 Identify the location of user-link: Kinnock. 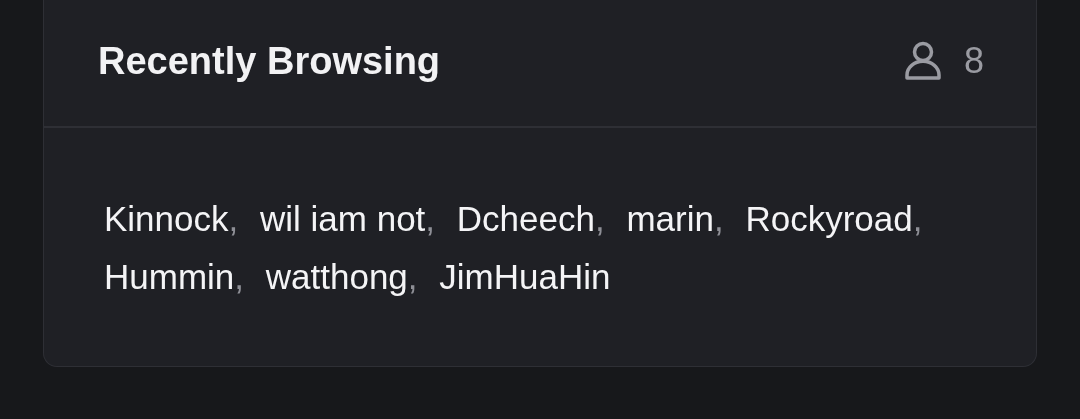
(166, 218).